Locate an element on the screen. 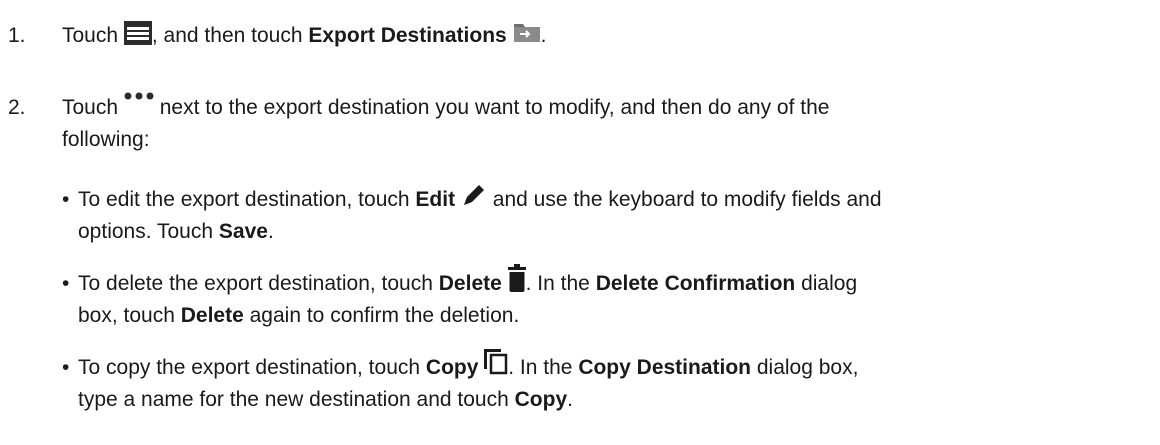  text-segment: To edit the export destination, touch is located at coordinates (244, 199).